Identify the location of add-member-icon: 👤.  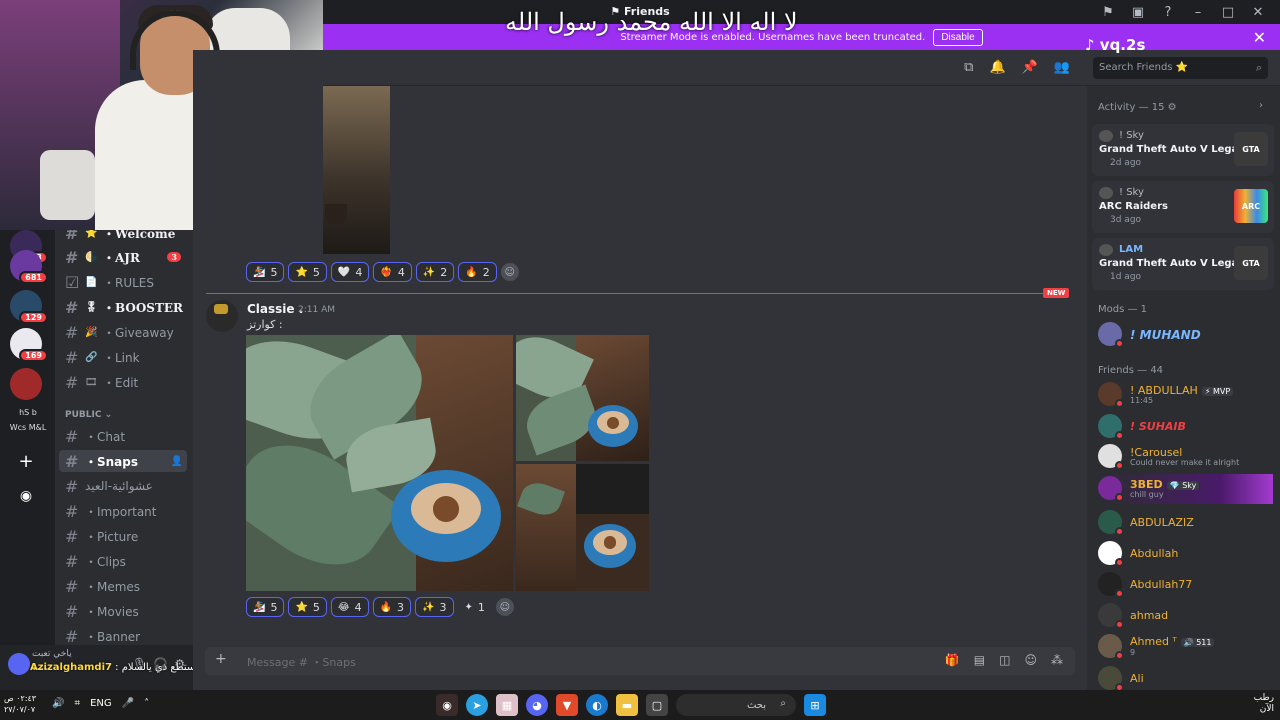
(177, 461).